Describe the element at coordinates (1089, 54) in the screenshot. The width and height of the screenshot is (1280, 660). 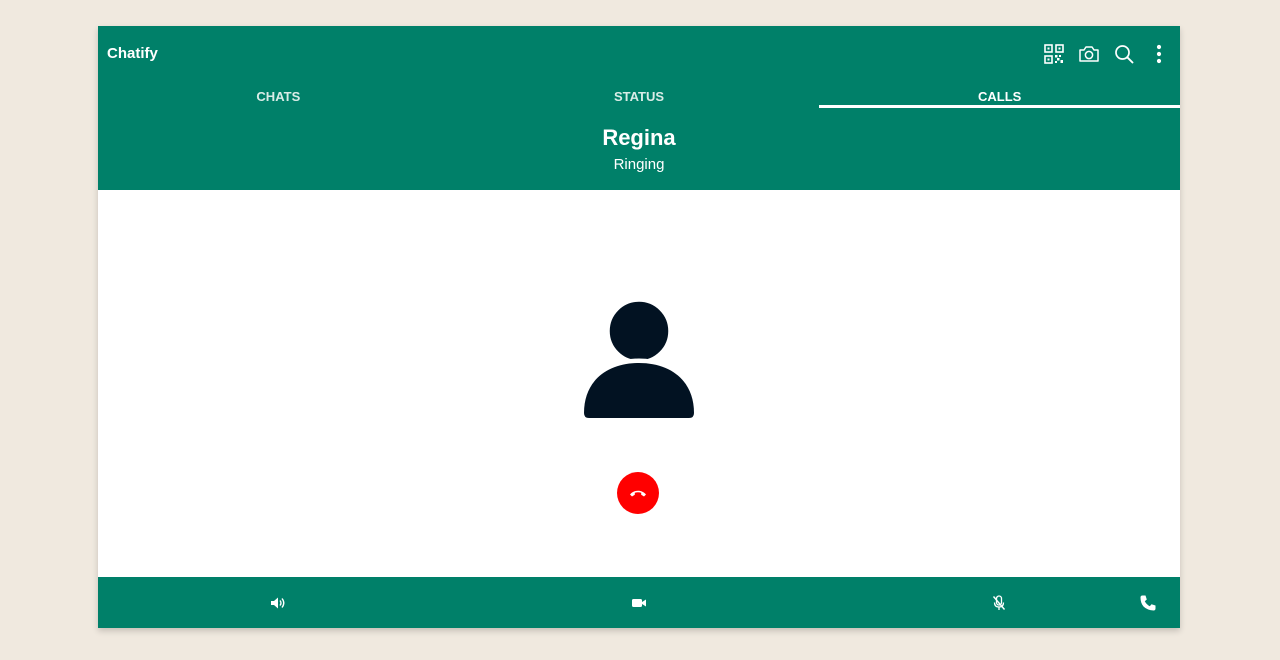
I see `camera-icon` at that location.